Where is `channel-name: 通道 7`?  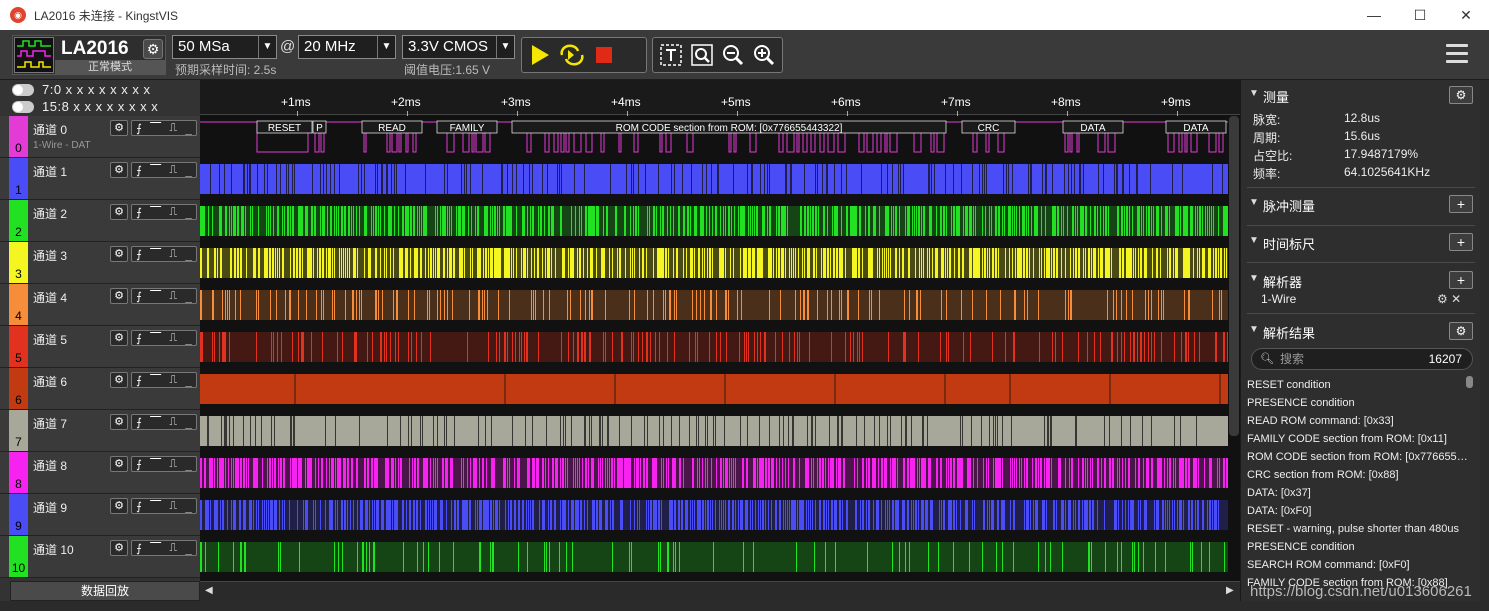
channel-name: 通道 7 is located at coordinates (50, 423).